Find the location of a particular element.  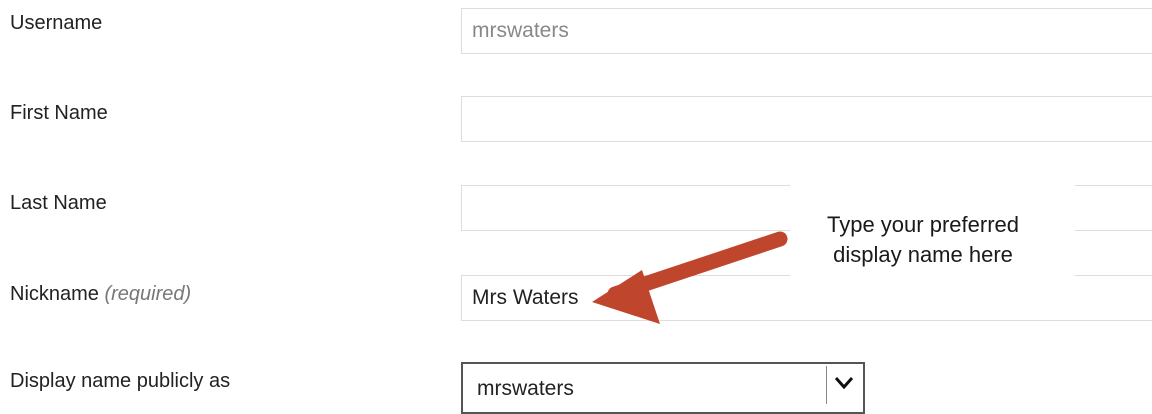

callout-line-1: Type your preferred is located at coordinates (923, 224).